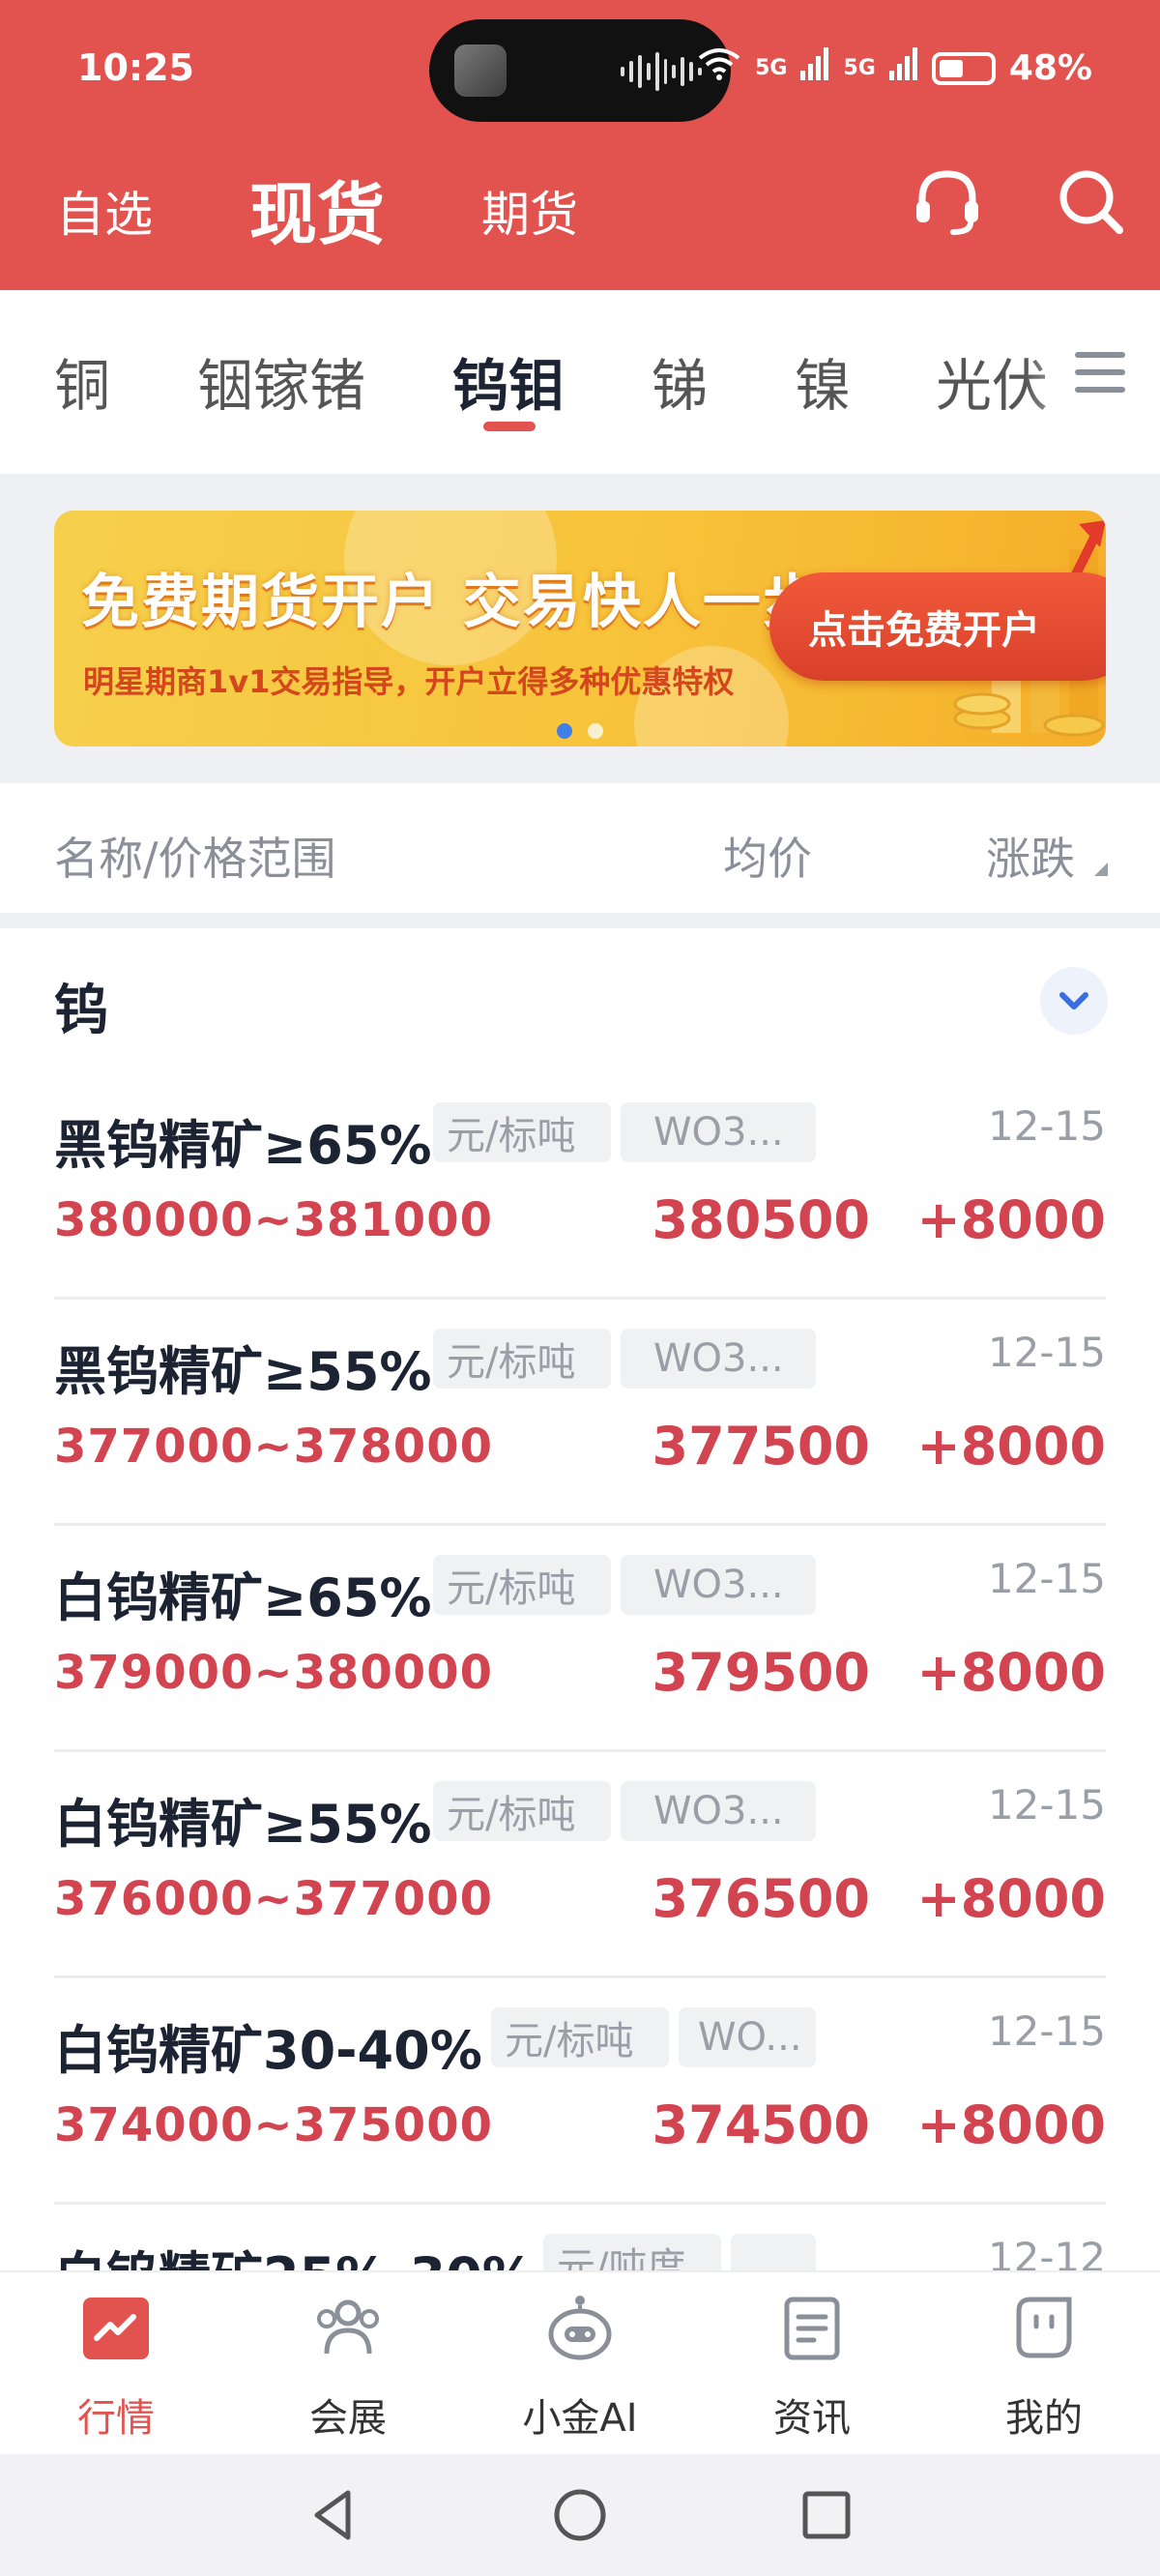 The width and height of the screenshot is (1160, 2576). I want to click on header-average: 均价, so click(768, 859).